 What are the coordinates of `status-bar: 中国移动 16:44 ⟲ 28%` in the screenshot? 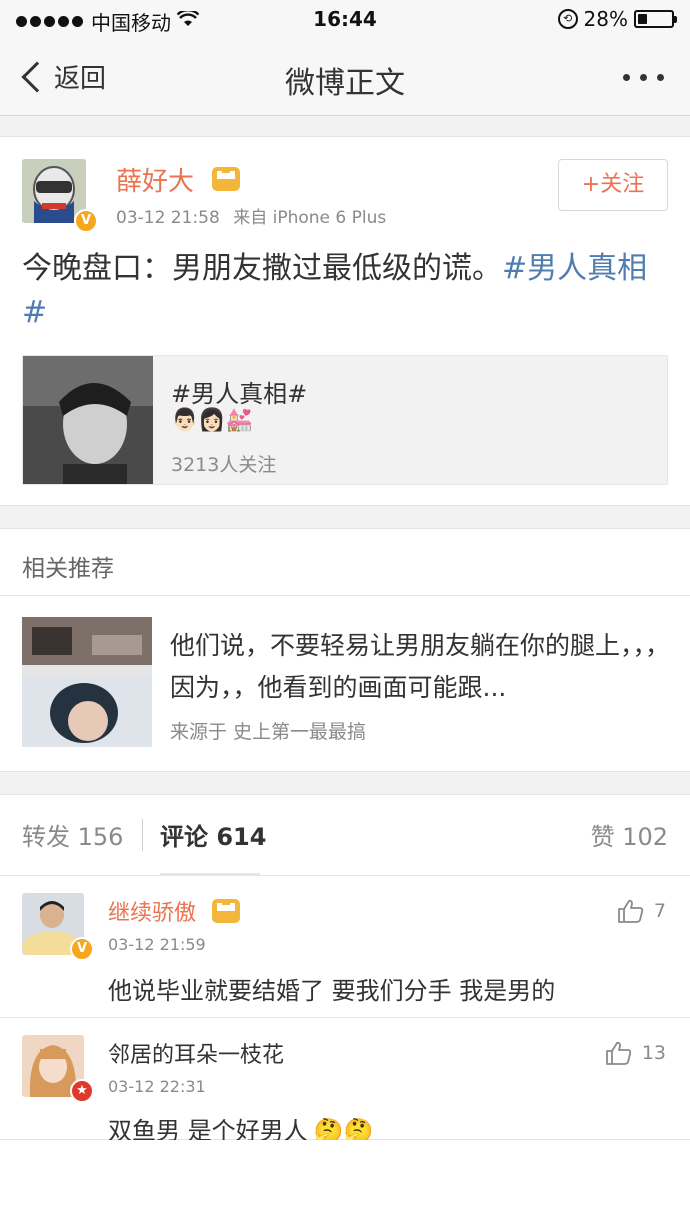 It's located at (345, 20).